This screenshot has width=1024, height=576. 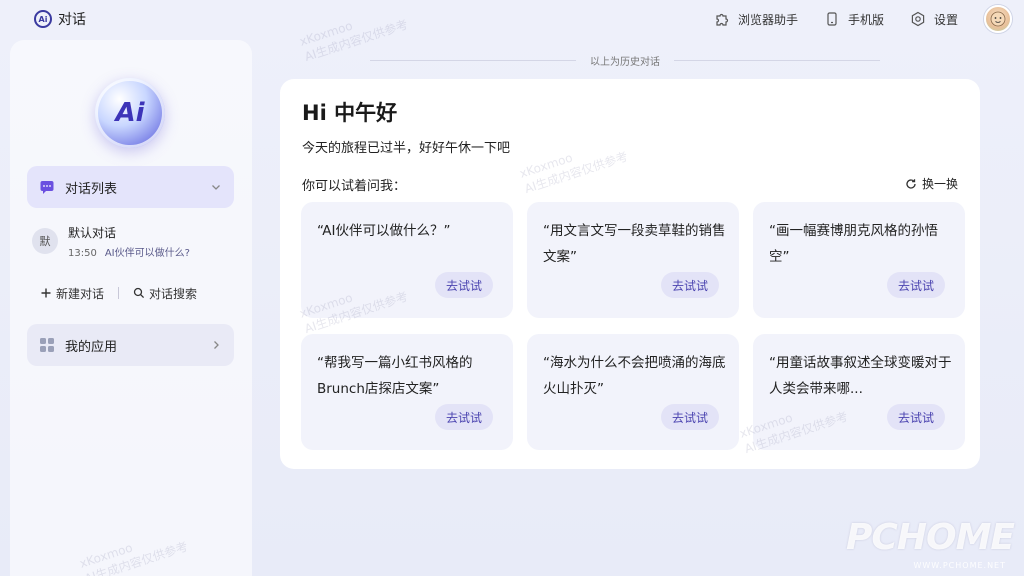 I want to click on suggestion-text: “AI伙伴可以做什么？”, so click(x=384, y=231).